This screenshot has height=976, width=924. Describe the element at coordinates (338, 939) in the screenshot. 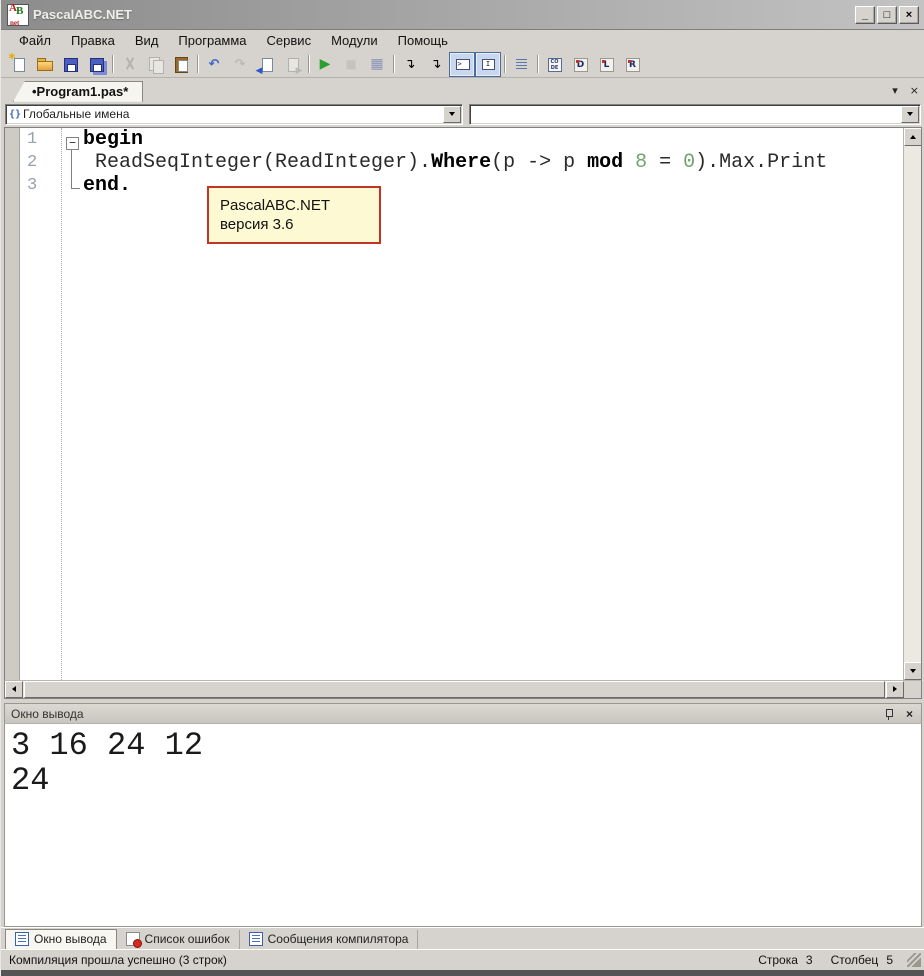

I see `bottom-tab-label: Сообщения компилятора` at that location.